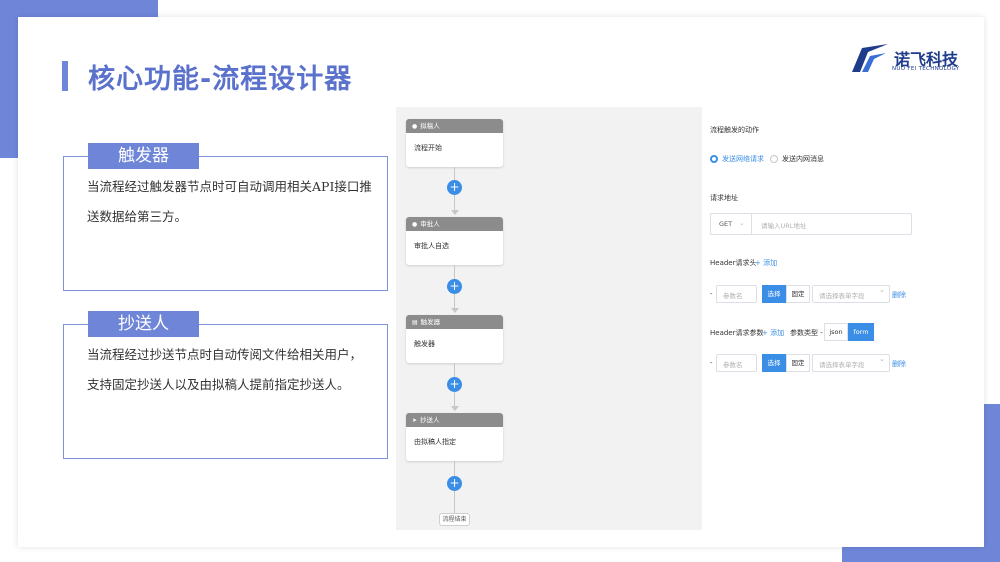 This screenshot has height=562, width=1000. I want to click on type-form-button: form, so click(861, 332).